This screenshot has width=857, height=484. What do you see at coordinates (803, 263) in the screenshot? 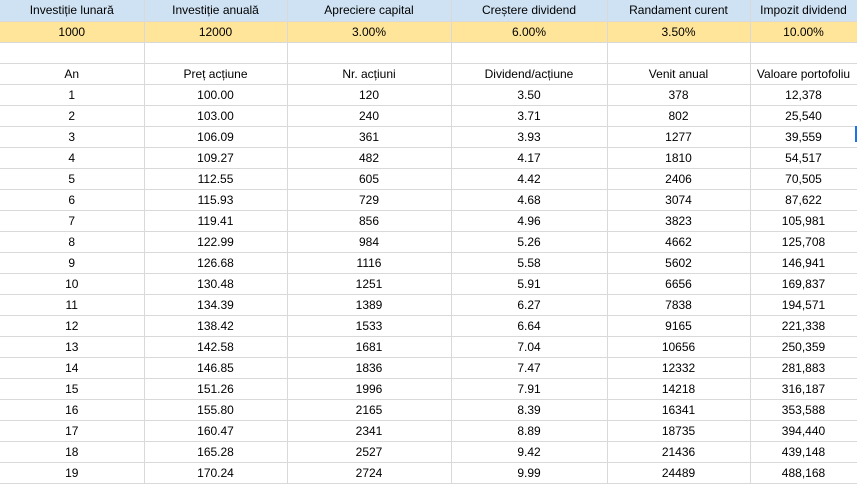
I see `cell-valoare-portofoliu: 146,941` at bounding box center [803, 263].